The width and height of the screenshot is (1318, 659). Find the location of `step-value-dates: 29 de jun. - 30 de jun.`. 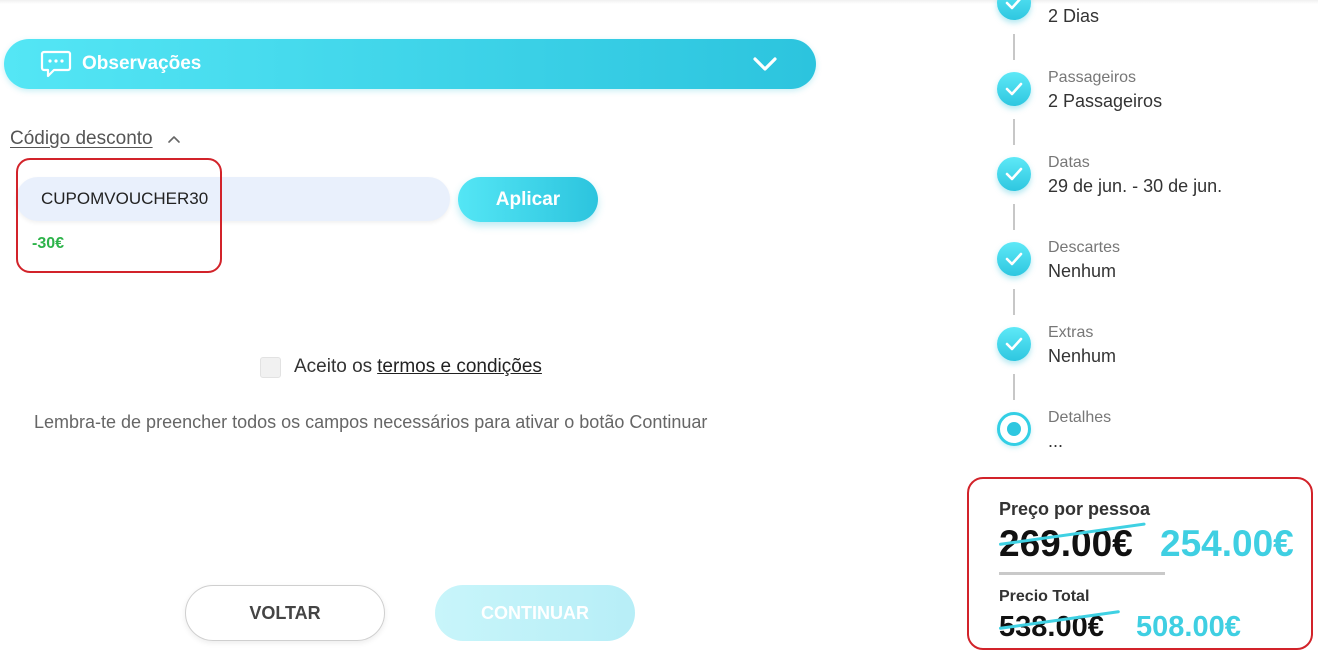

step-value-dates: 29 de jun. - 30 de jun. is located at coordinates (1135, 186).